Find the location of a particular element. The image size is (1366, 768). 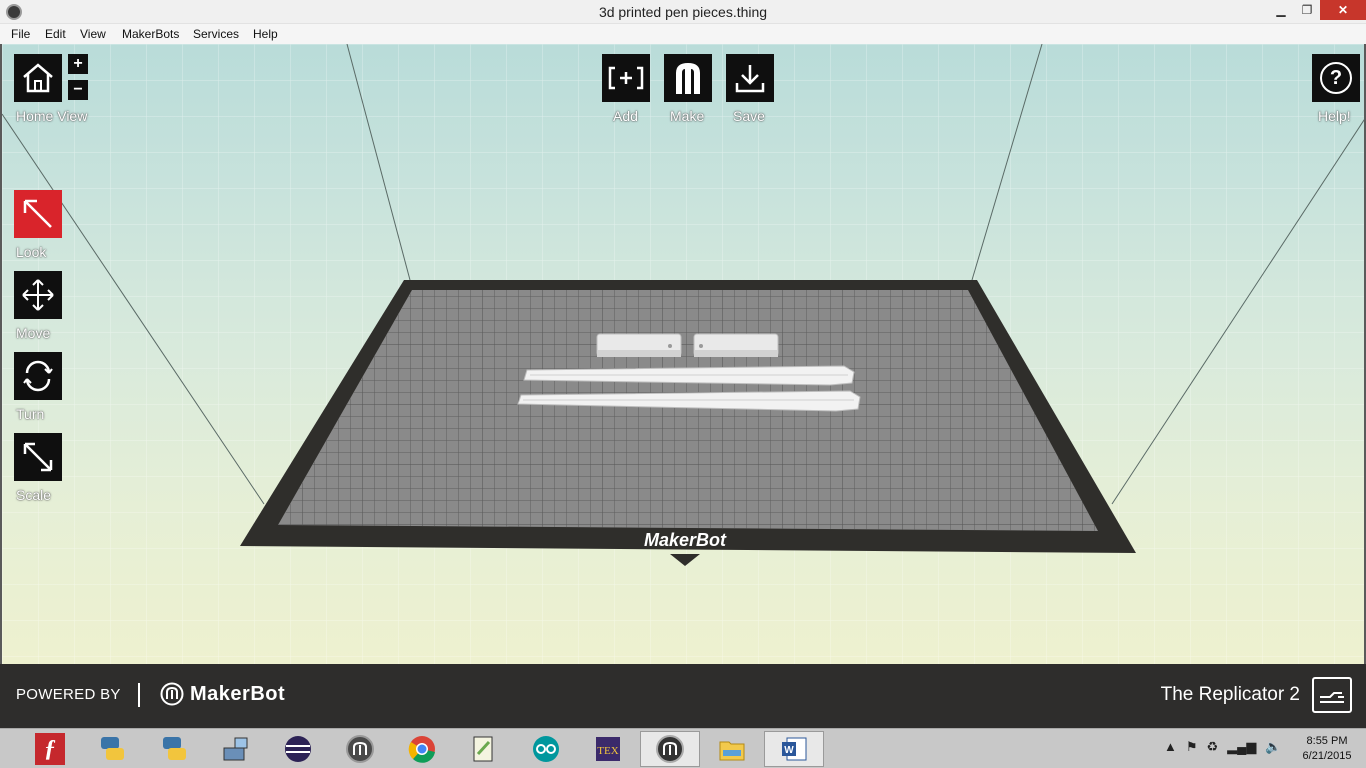

home-view-button is located at coordinates (38, 78).